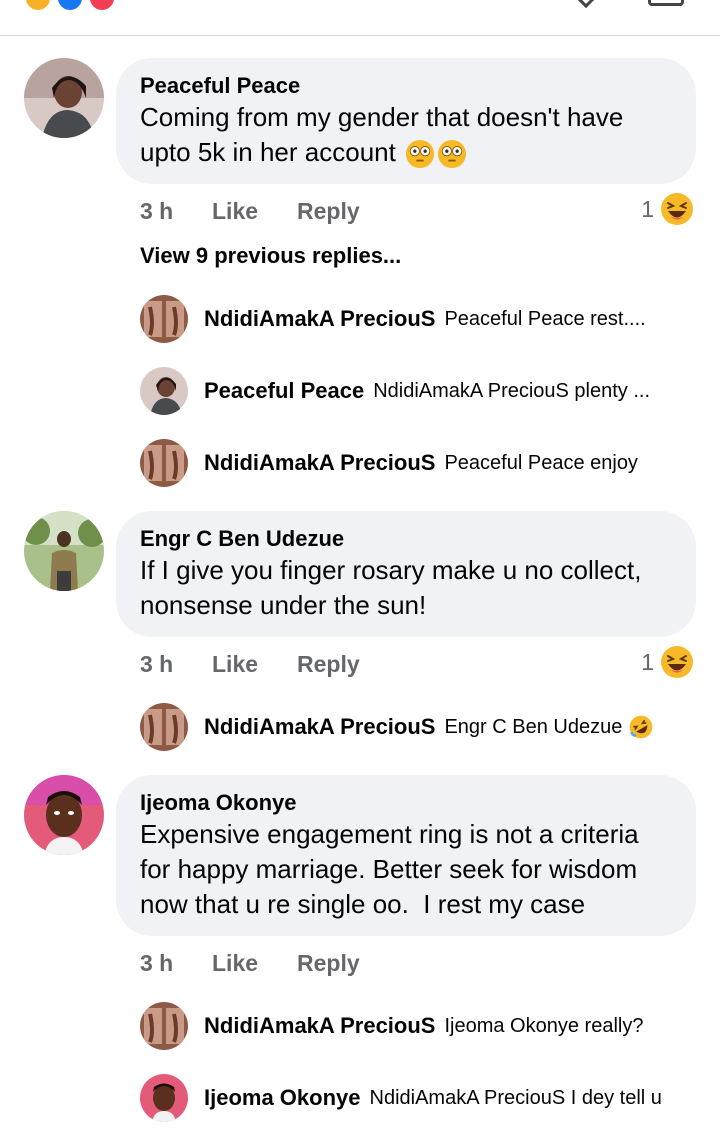  I want to click on comment-text-line: nonsense under the sun!, so click(283, 605).